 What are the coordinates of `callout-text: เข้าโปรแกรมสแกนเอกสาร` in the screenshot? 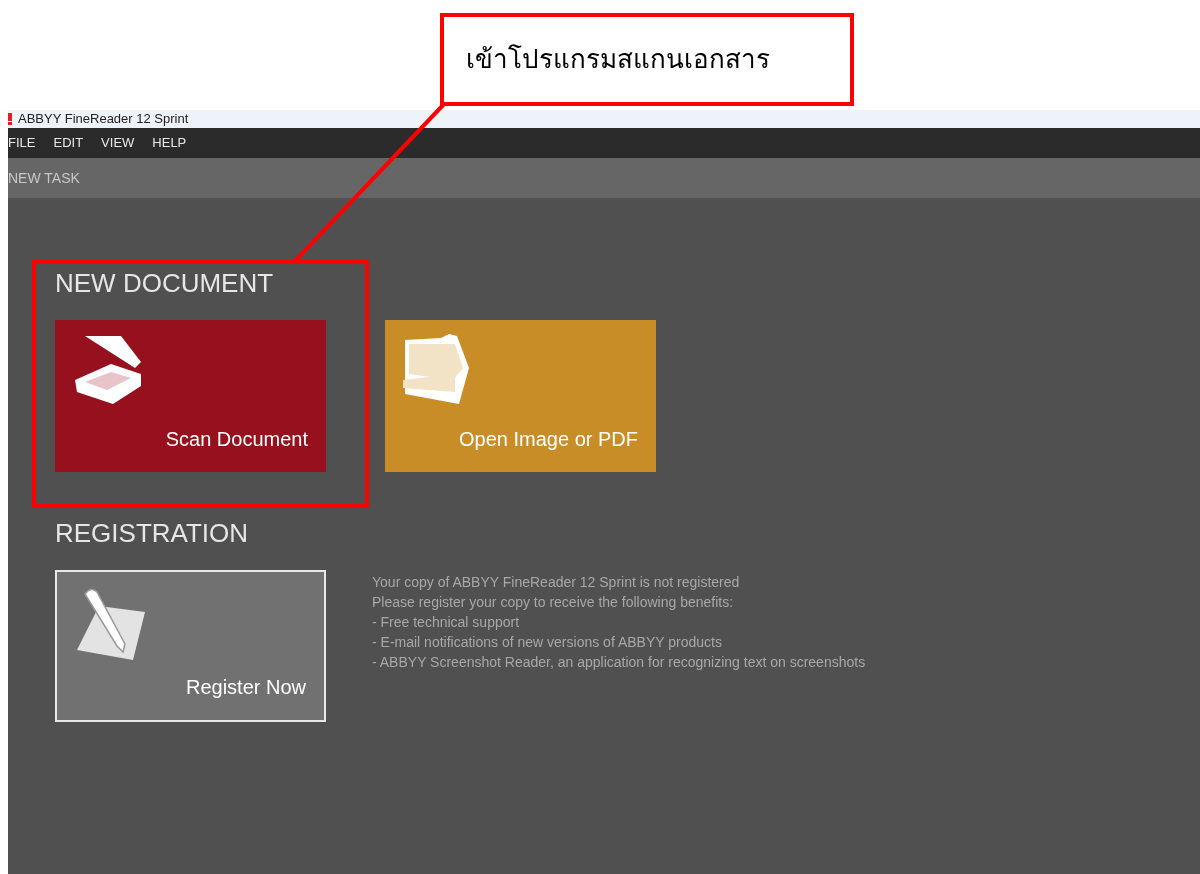 It's located at (618, 59).